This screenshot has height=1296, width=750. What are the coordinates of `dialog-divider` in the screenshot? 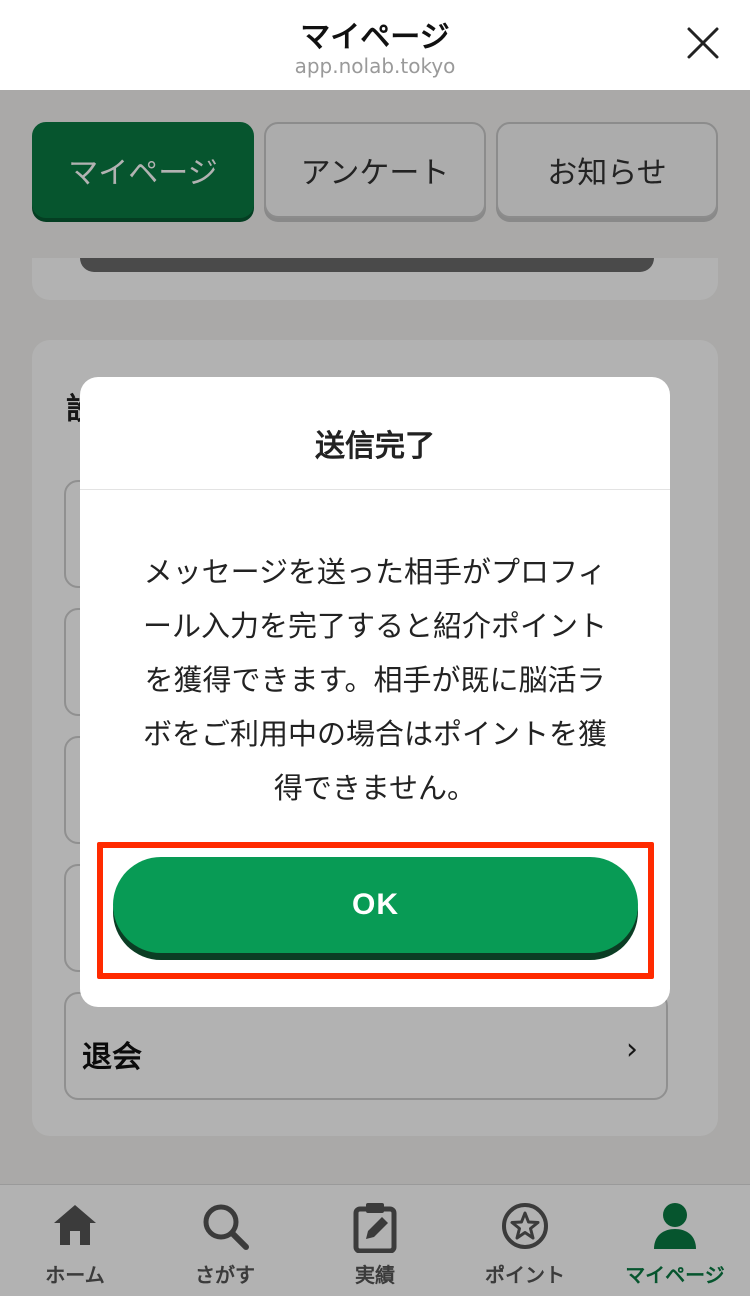 It's located at (375, 489).